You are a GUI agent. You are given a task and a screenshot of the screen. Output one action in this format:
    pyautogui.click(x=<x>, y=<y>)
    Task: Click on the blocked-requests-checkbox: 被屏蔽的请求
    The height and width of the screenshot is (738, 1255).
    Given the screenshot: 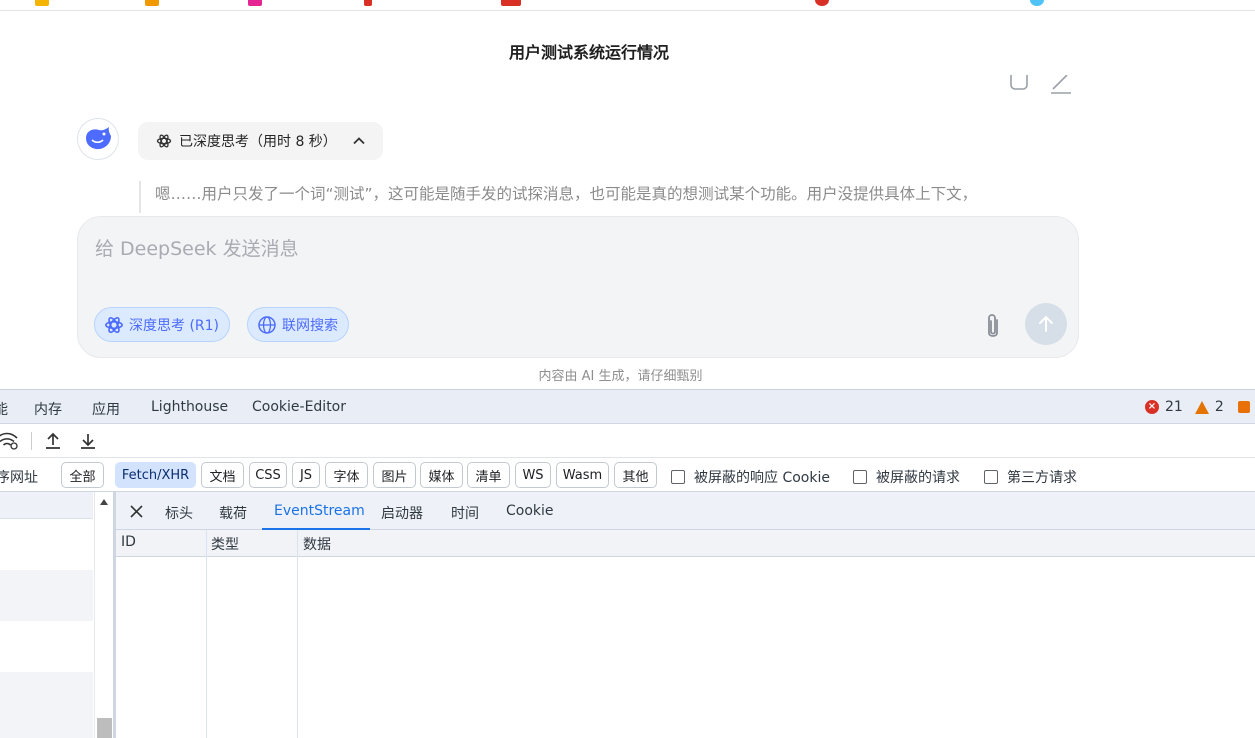 What is the action you would take?
    pyautogui.click(x=906, y=477)
    